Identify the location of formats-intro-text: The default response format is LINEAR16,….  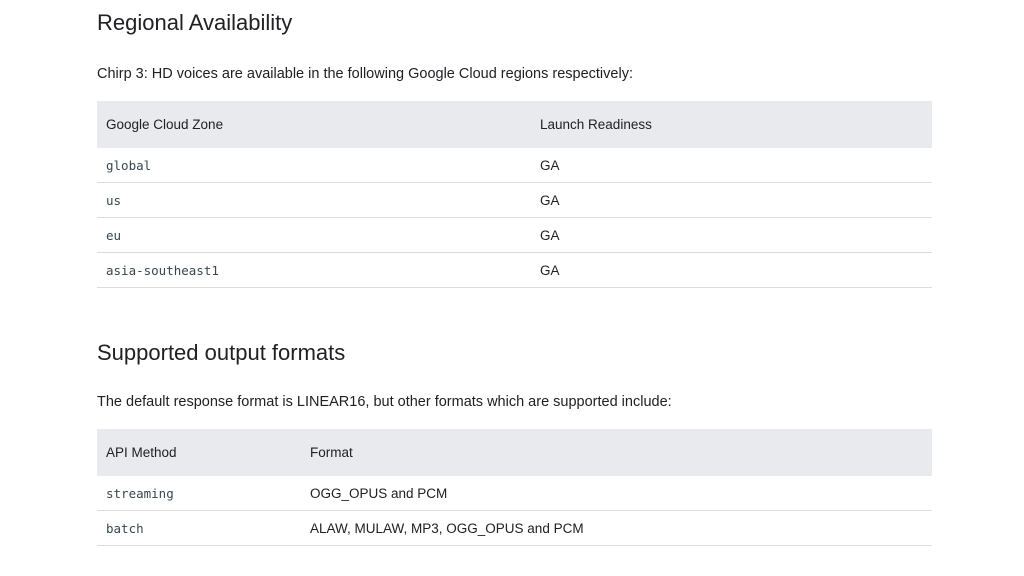
(384, 402).